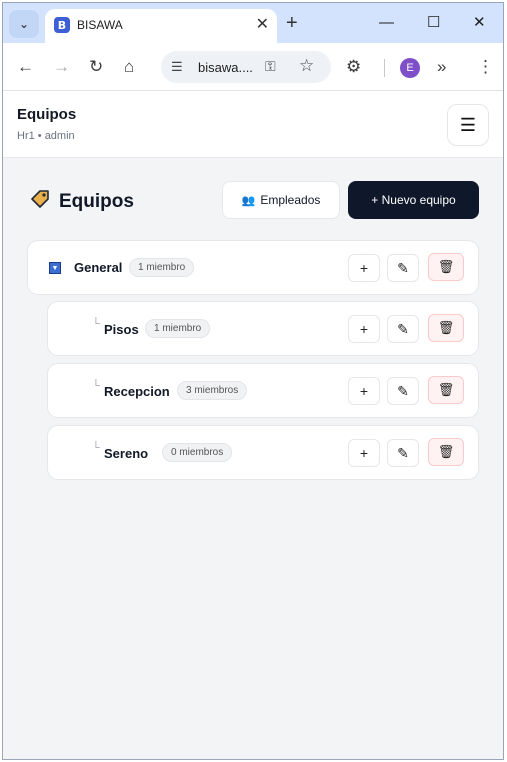 The width and height of the screenshot is (507, 762). What do you see at coordinates (96, 201) in the screenshot?
I see `page-title: Equipos` at bounding box center [96, 201].